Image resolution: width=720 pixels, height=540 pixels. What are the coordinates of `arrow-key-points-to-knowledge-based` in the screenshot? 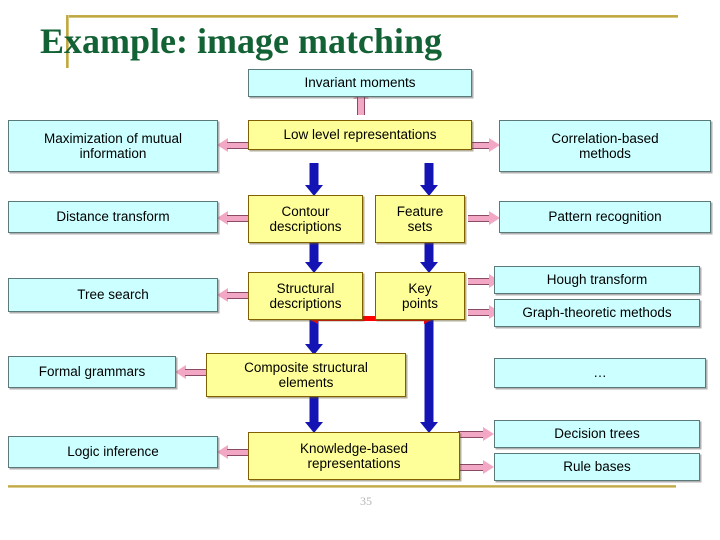 It's located at (429, 375).